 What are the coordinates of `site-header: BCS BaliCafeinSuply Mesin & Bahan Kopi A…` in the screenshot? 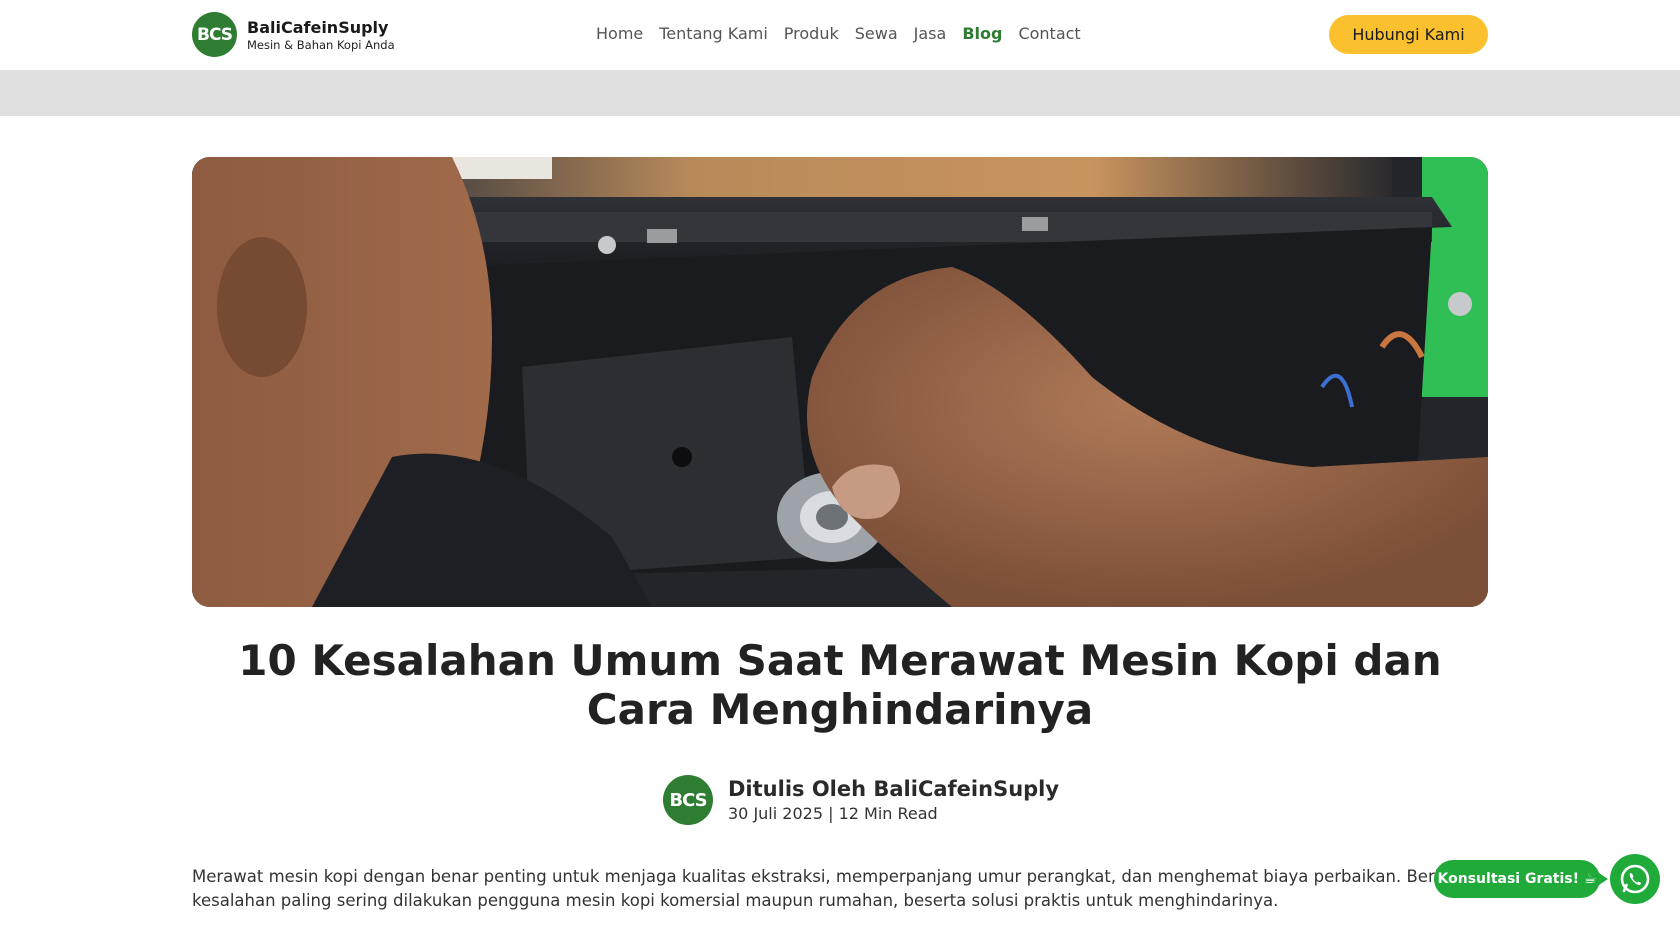 It's located at (840, 35).